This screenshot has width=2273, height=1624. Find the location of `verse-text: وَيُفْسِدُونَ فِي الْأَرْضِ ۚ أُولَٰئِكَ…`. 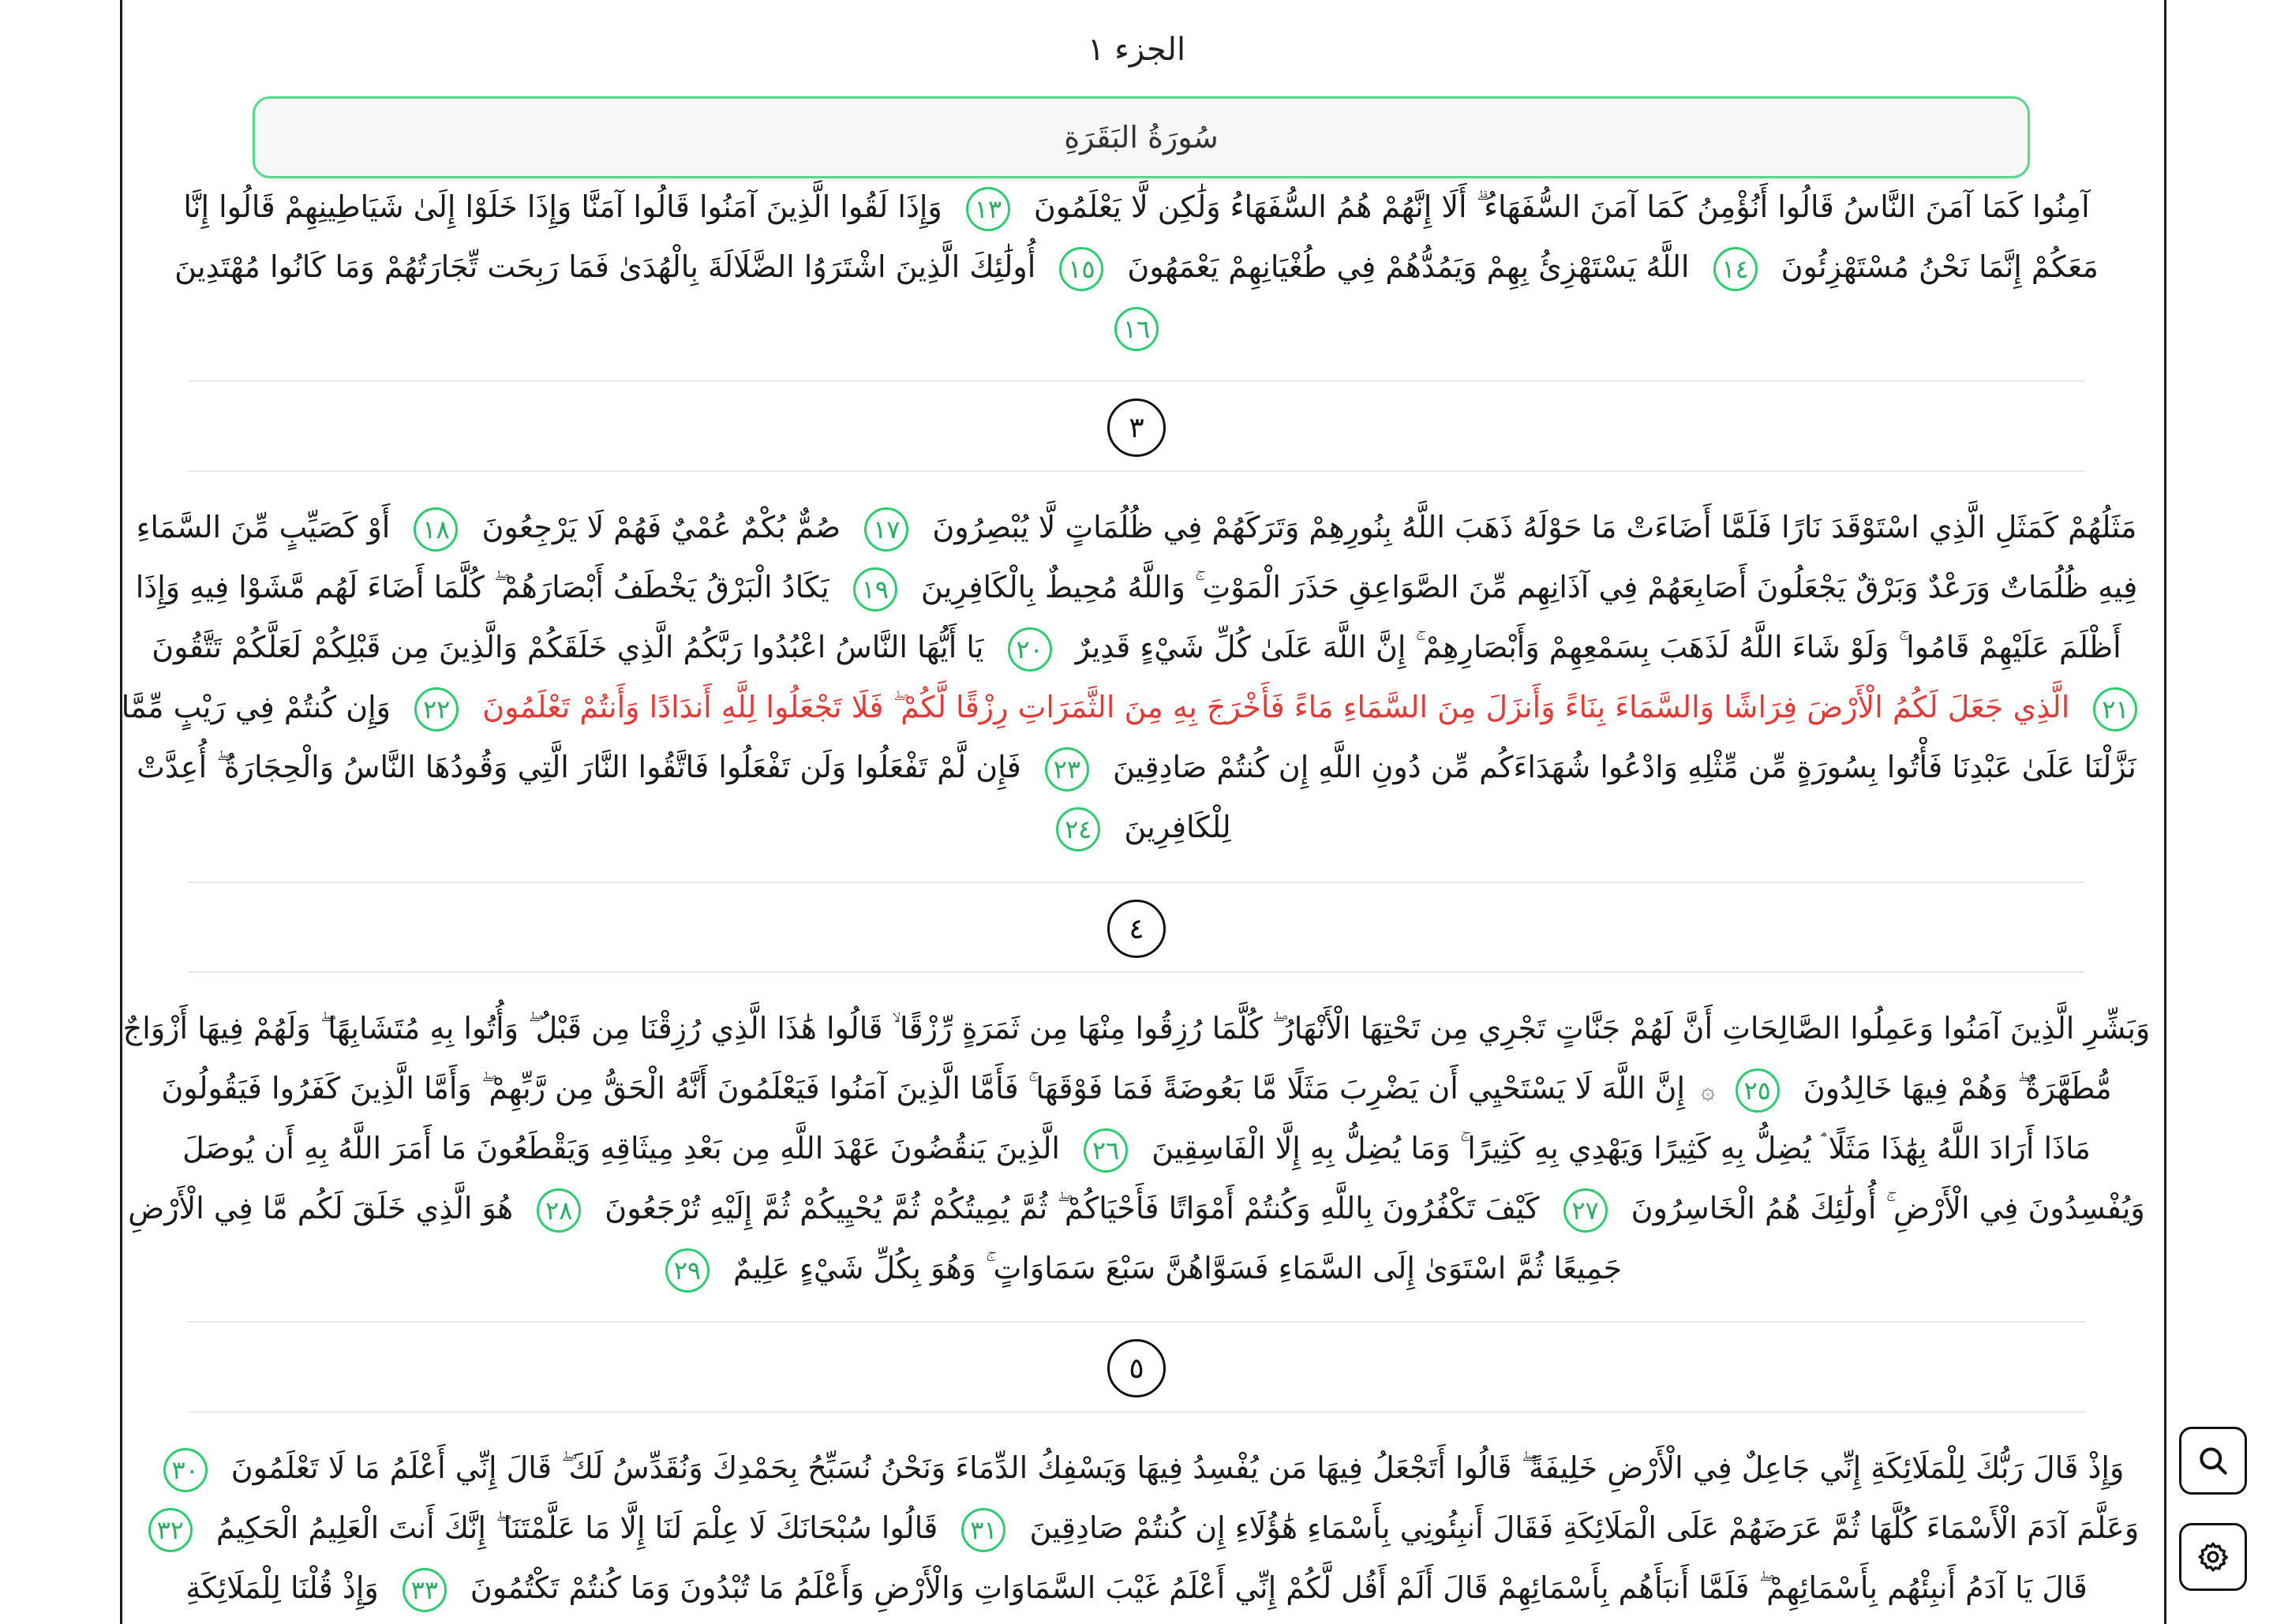

verse-text: وَيُفْسِدُونَ فِي الْأَرْضِ ۚ أُولَٰئِكَ… is located at coordinates (1883, 1208).